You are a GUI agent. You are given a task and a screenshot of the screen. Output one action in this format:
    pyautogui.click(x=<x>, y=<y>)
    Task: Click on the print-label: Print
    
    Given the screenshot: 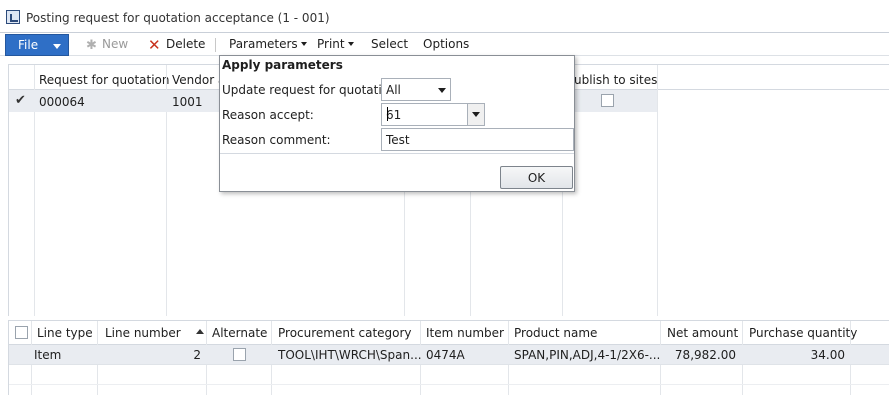 What is the action you would take?
    pyautogui.click(x=331, y=44)
    